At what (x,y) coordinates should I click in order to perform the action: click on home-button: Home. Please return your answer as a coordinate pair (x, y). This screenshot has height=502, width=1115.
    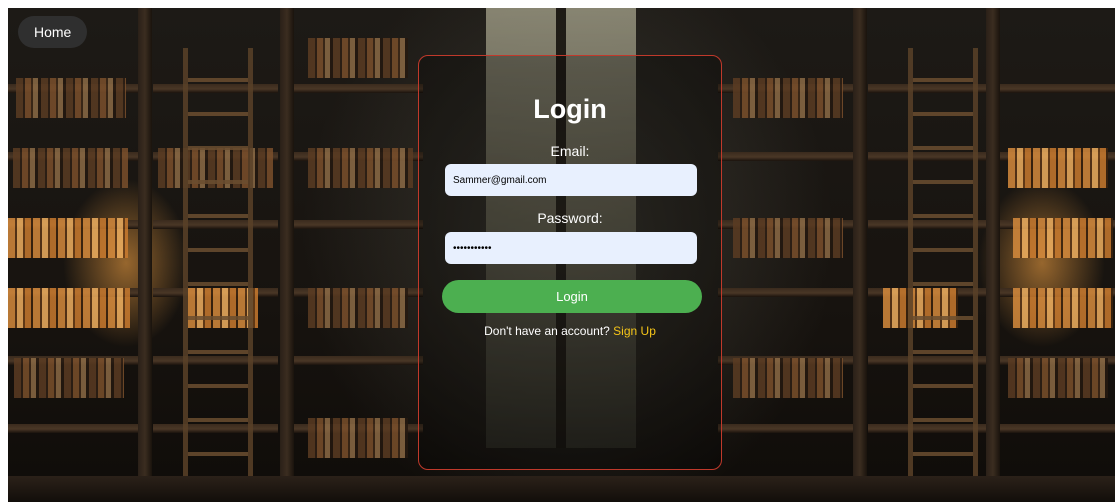
    Looking at the image, I should click on (53, 32).